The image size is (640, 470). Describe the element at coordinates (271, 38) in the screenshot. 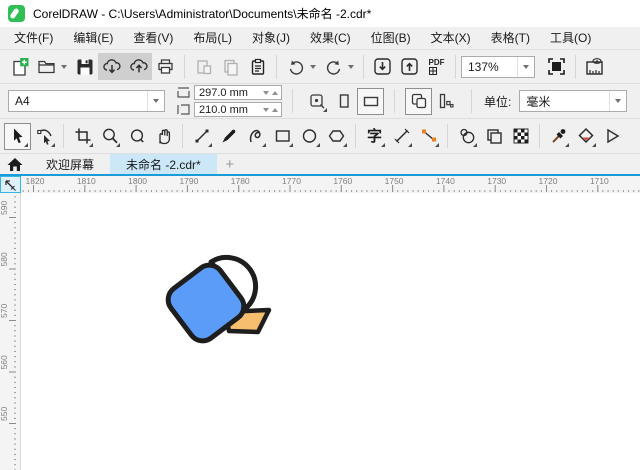

I see `menu-object: 对象(J)` at that location.